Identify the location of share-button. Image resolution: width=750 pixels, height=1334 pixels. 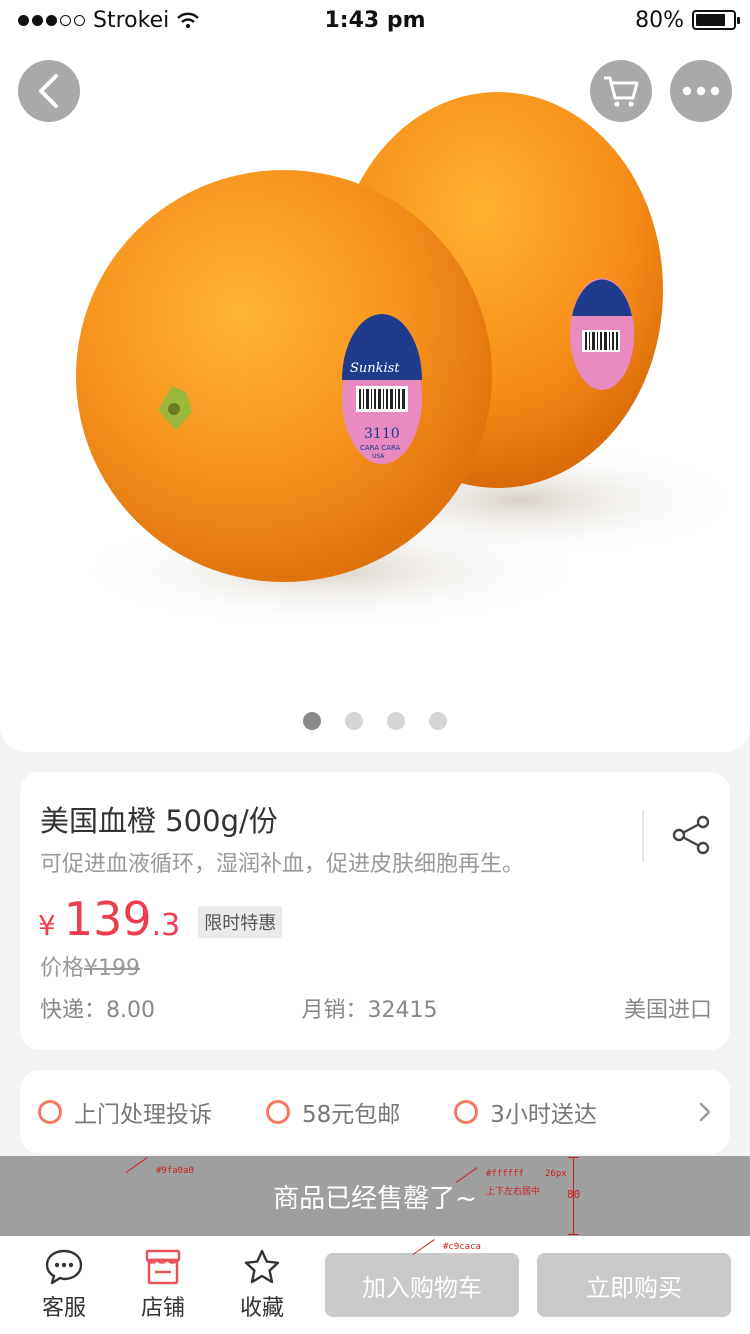
(691, 837).